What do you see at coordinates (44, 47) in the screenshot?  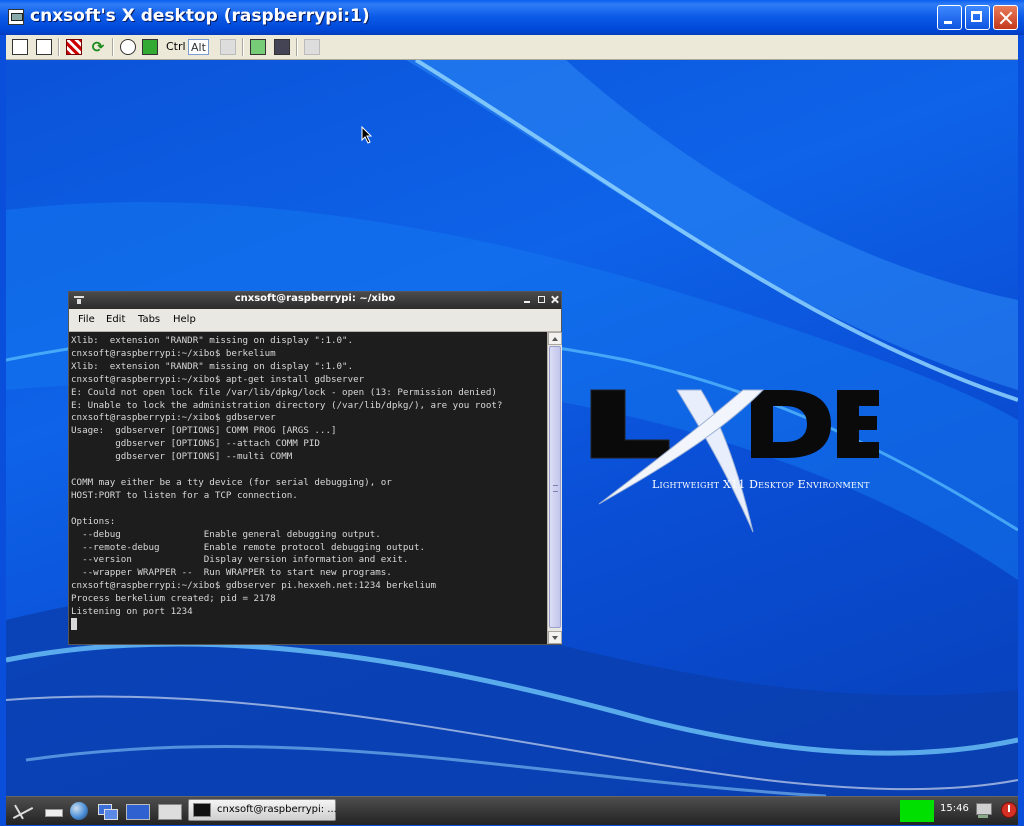 I see `connection-info-icon` at bounding box center [44, 47].